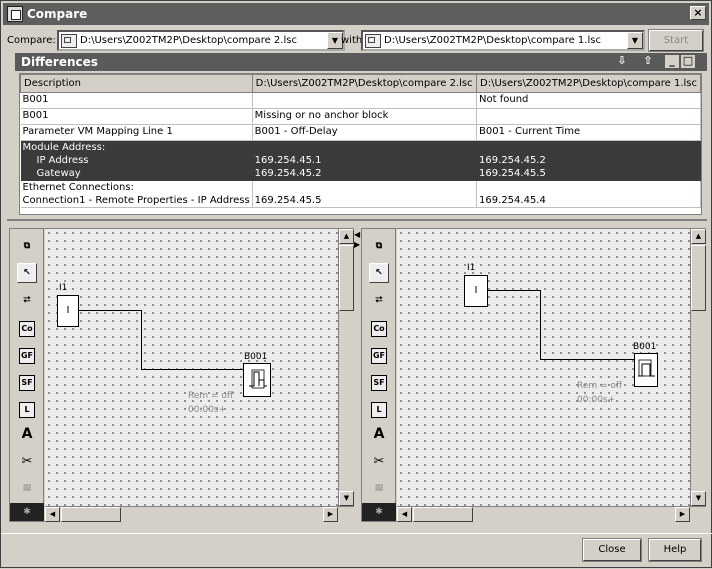  What do you see at coordinates (365, 116) in the screenshot?
I see `cell-file1: Missing or no anchor block` at bounding box center [365, 116].